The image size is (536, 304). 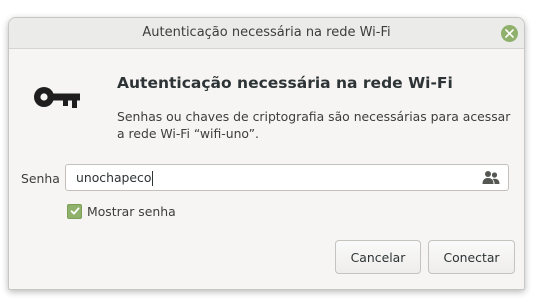 What do you see at coordinates (285, 83) in the screenshot?
I see `dialog-heading: Autenticação necessária na rede Wi-Fi` at bounding box center [285, 83].